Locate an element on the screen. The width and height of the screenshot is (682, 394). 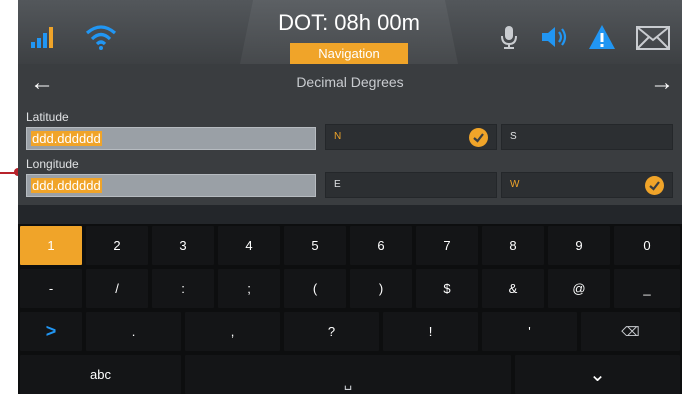
dot-timer: DOT: 08h 00m is located at coordinates (349, 22).